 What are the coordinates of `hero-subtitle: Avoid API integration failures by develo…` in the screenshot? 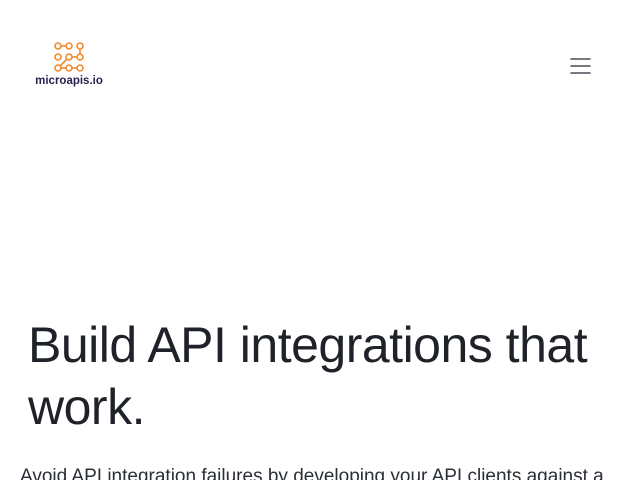 It's located at (312, 473).